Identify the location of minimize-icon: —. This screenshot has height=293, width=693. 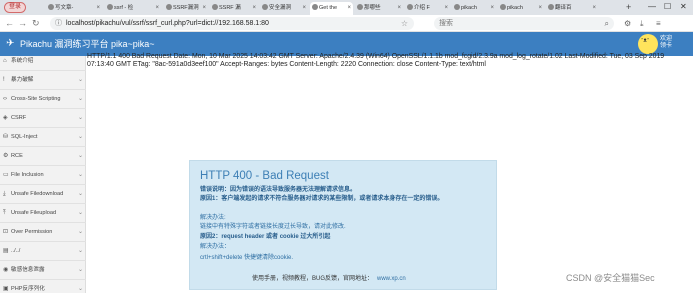
(652, 6).